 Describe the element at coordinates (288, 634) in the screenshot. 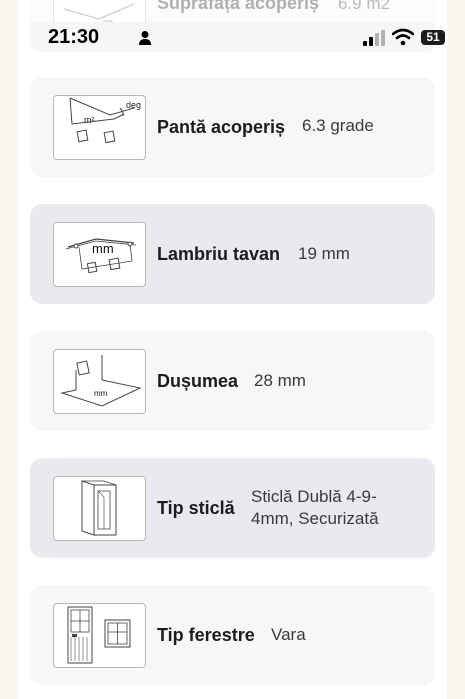

I see `item-value: Vara` at that location.